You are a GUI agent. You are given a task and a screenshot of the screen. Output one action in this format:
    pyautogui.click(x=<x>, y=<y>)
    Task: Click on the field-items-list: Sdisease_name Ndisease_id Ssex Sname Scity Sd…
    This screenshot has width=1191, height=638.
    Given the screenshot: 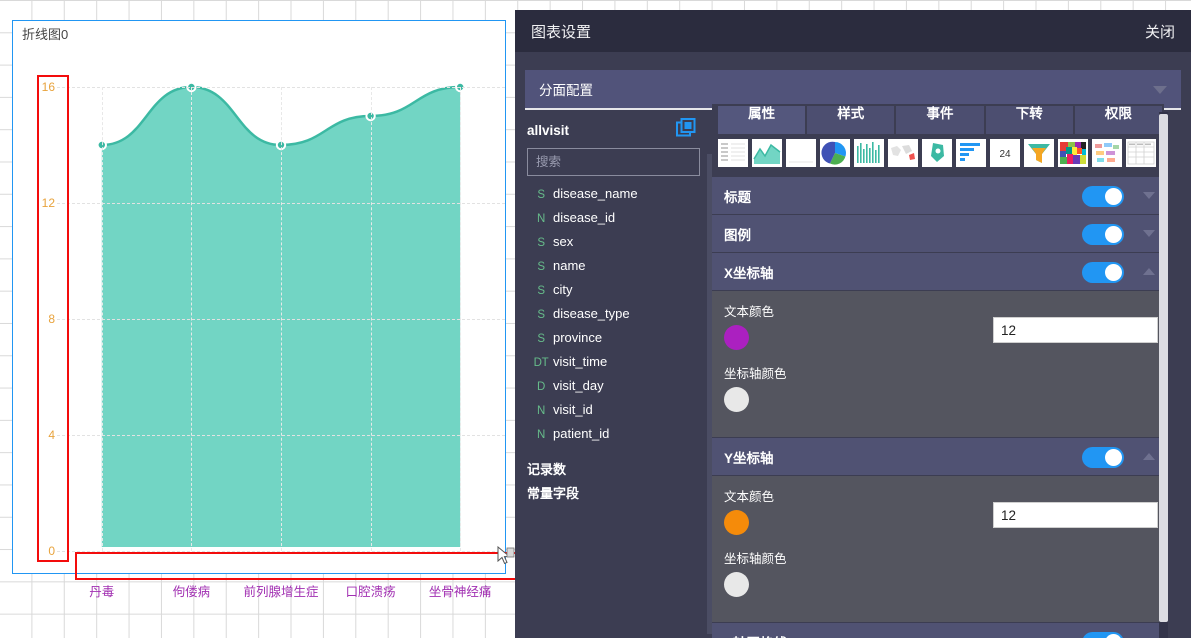 What is the action you would take?
    pyautogui.click(x=613, y=318)
    